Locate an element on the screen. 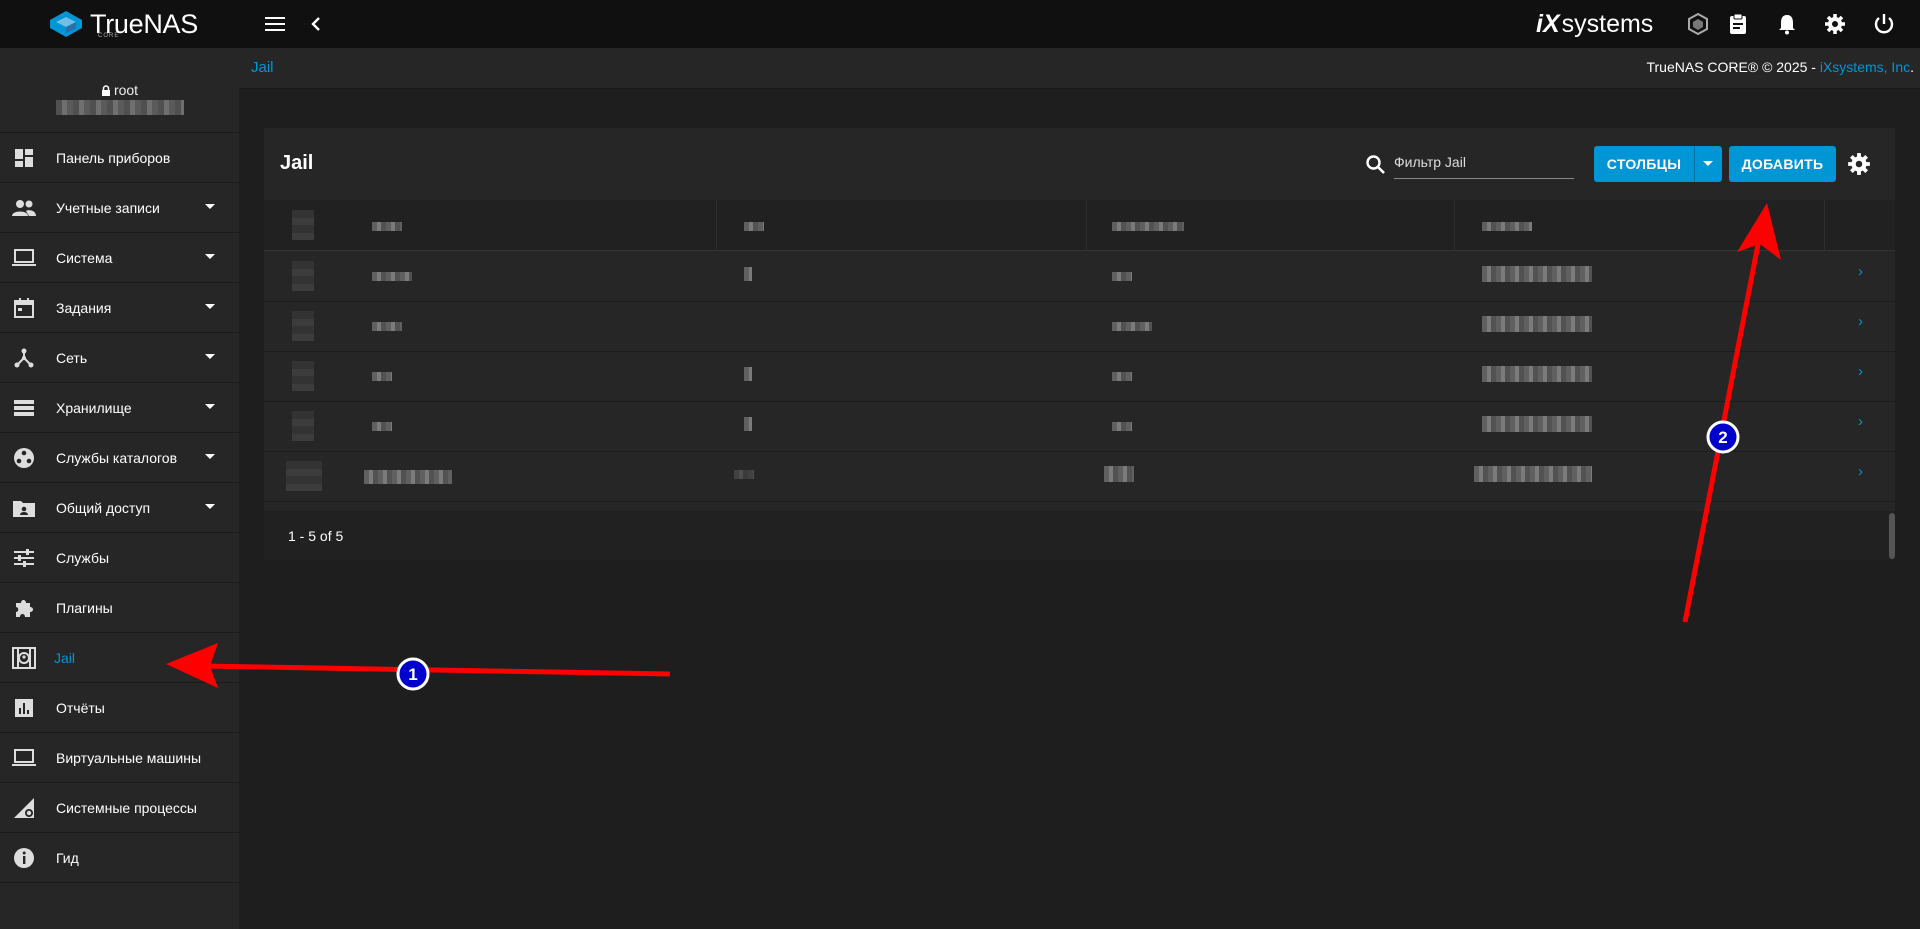  columns-dropdown-icon is located at coordinates (1708, 163).